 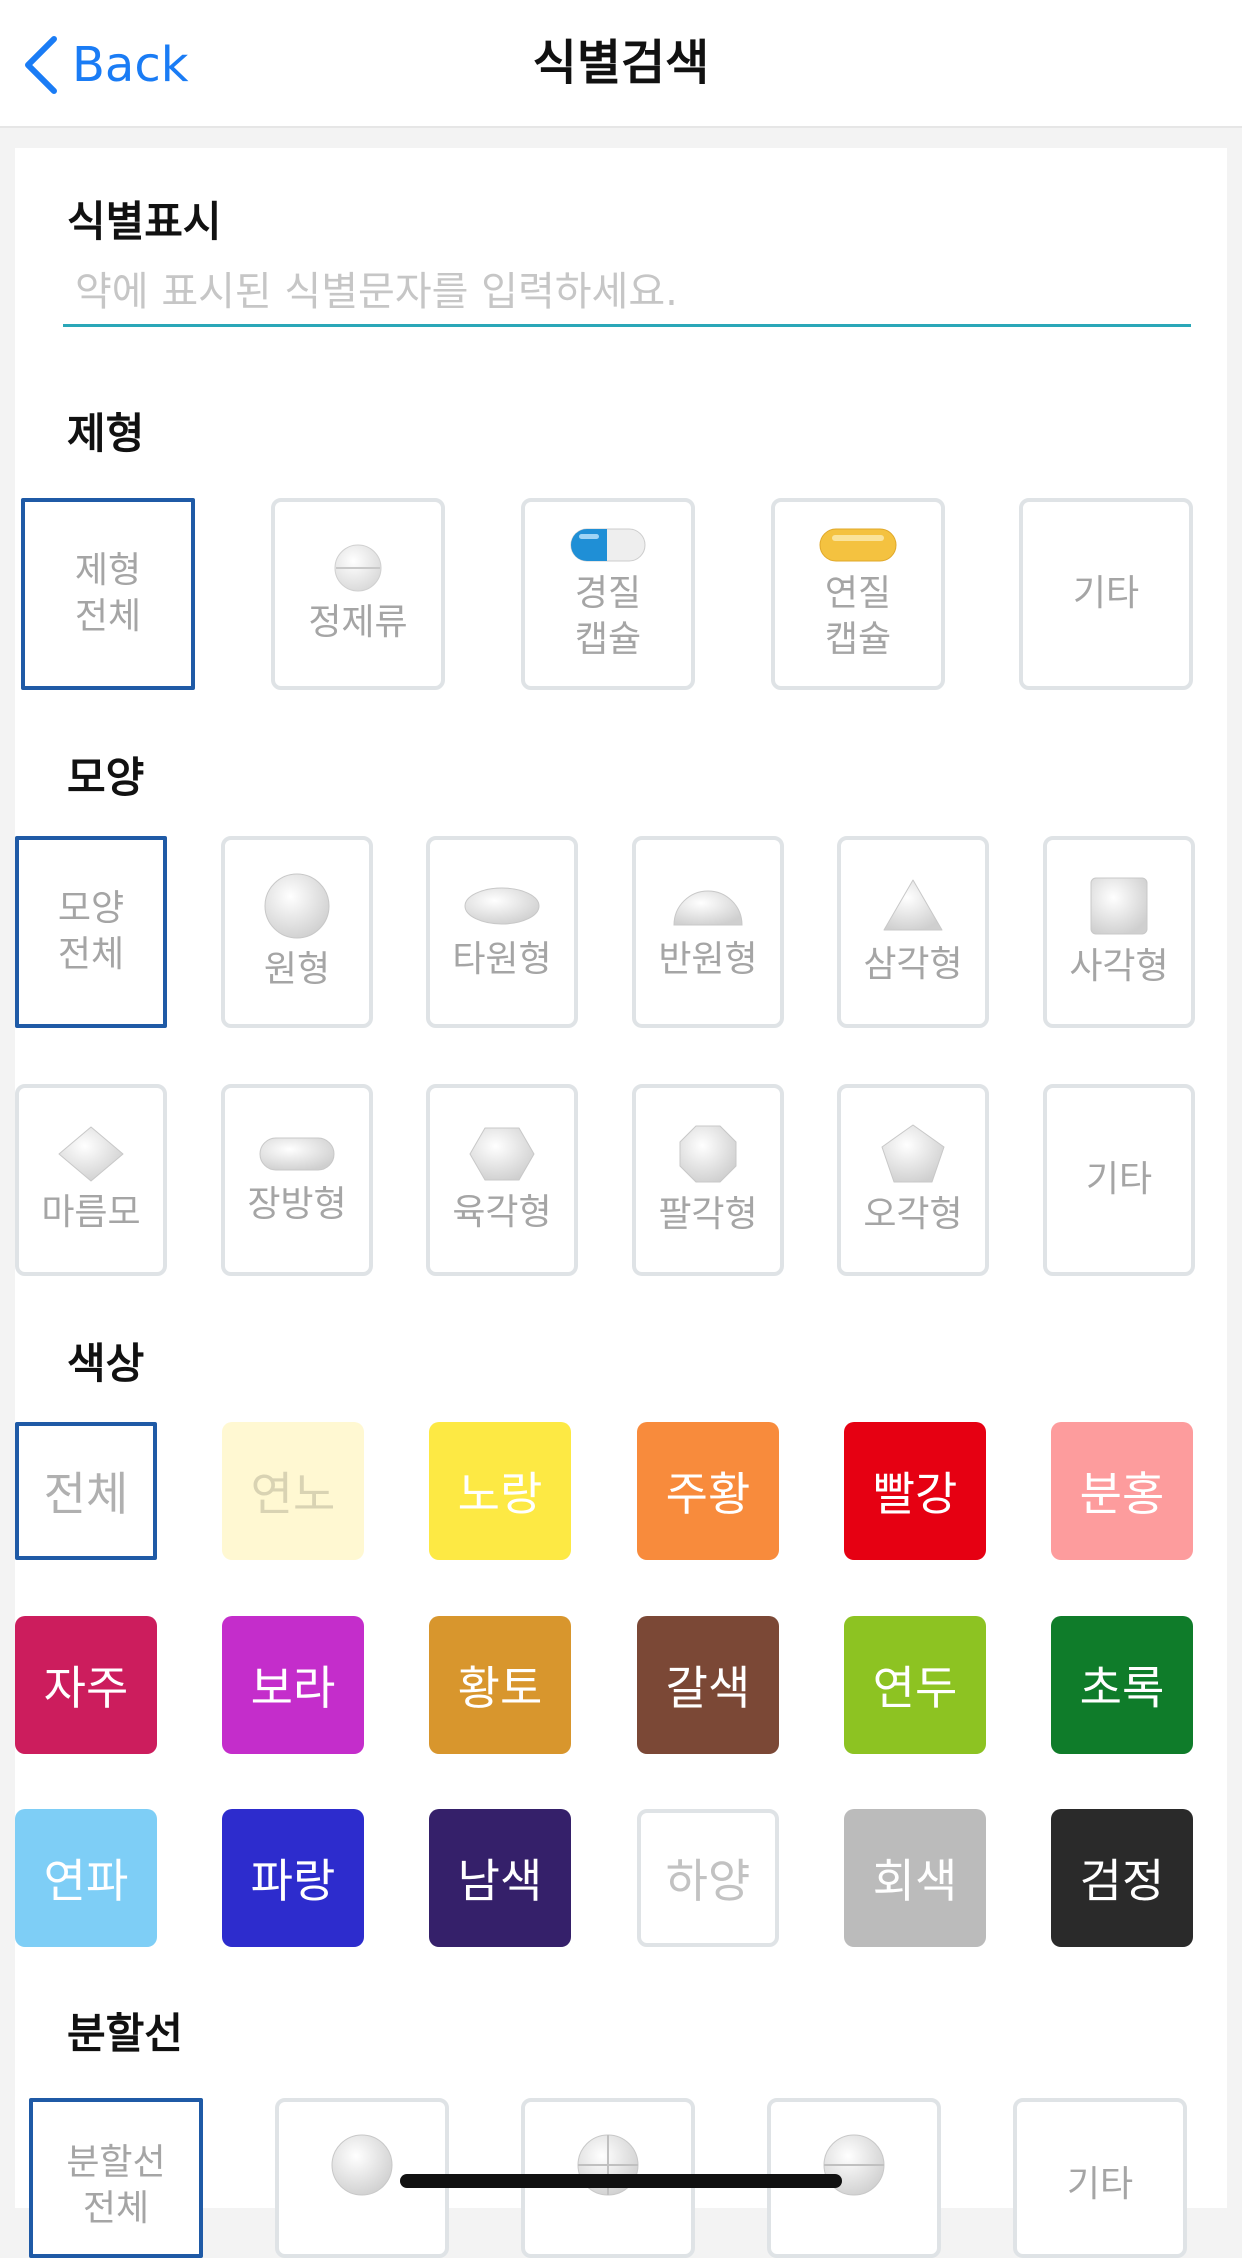 I want to click on color-all-option: 전체, so click(x=86, y=1491).